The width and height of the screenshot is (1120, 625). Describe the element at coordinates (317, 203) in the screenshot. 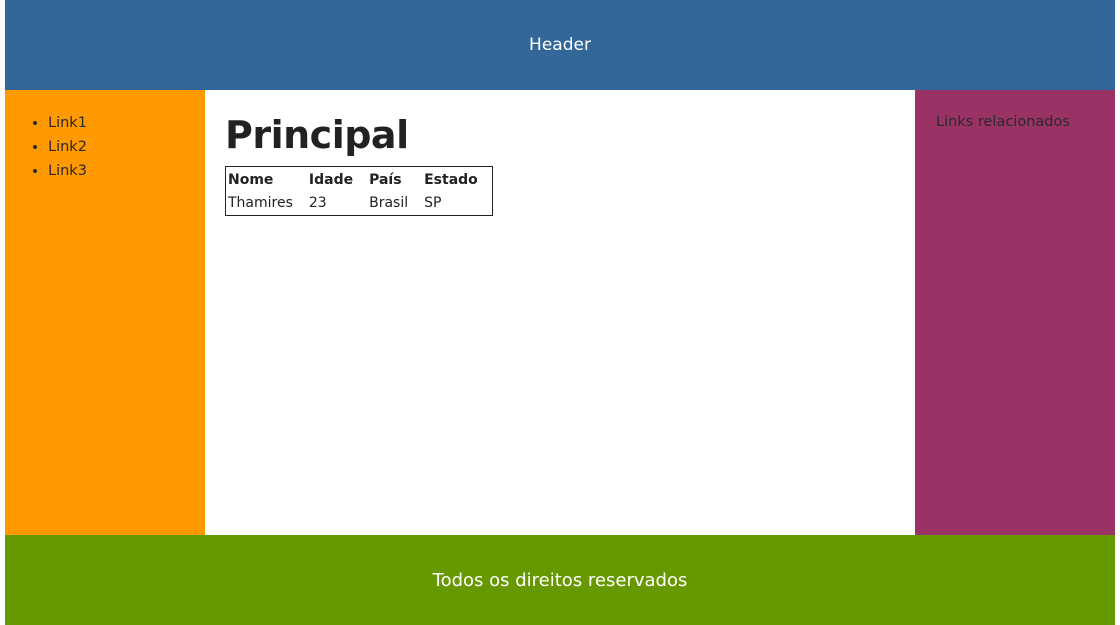

I see `table-cell-idade: 23` at that location.